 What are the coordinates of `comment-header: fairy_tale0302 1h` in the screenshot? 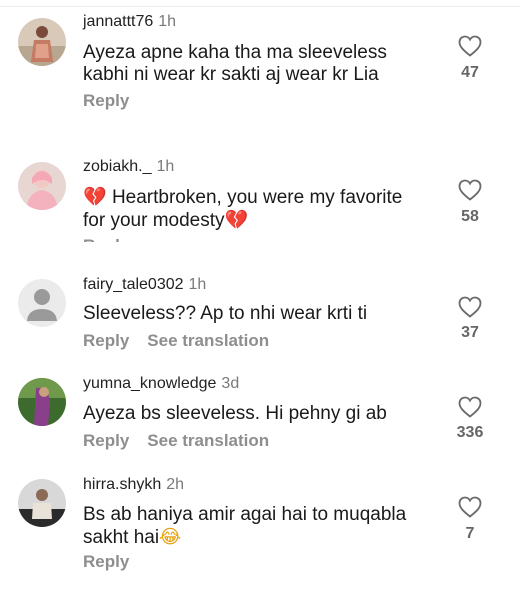 It's located at (144, 285).